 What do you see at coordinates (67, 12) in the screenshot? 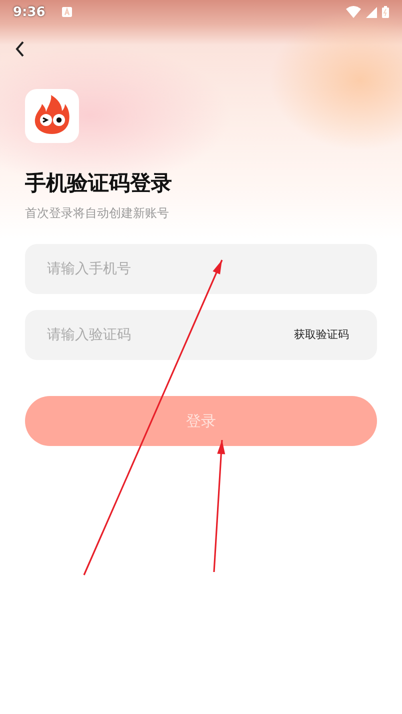
I see `notification-icon` at bounding box center [67, 12].